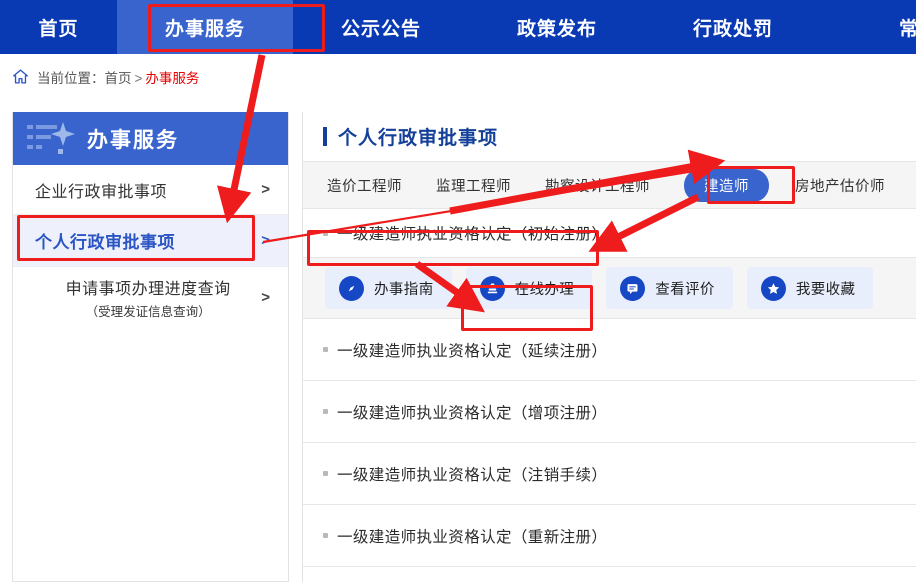  I want to click on list-item: 一级建造师执业资格认定（延续注册）, so click(609, 350).